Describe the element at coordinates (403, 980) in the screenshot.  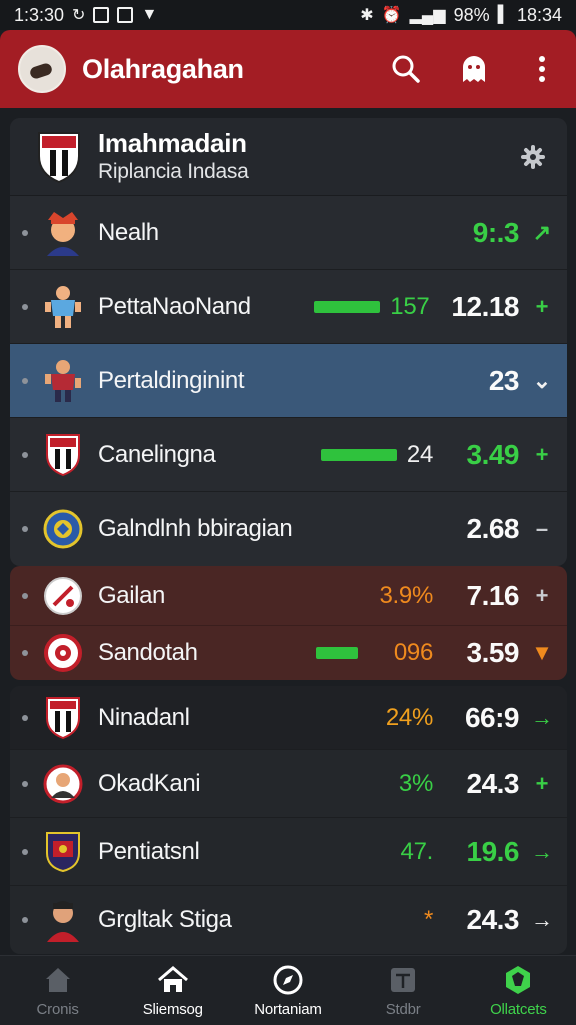
I see `table-icon` at that location.